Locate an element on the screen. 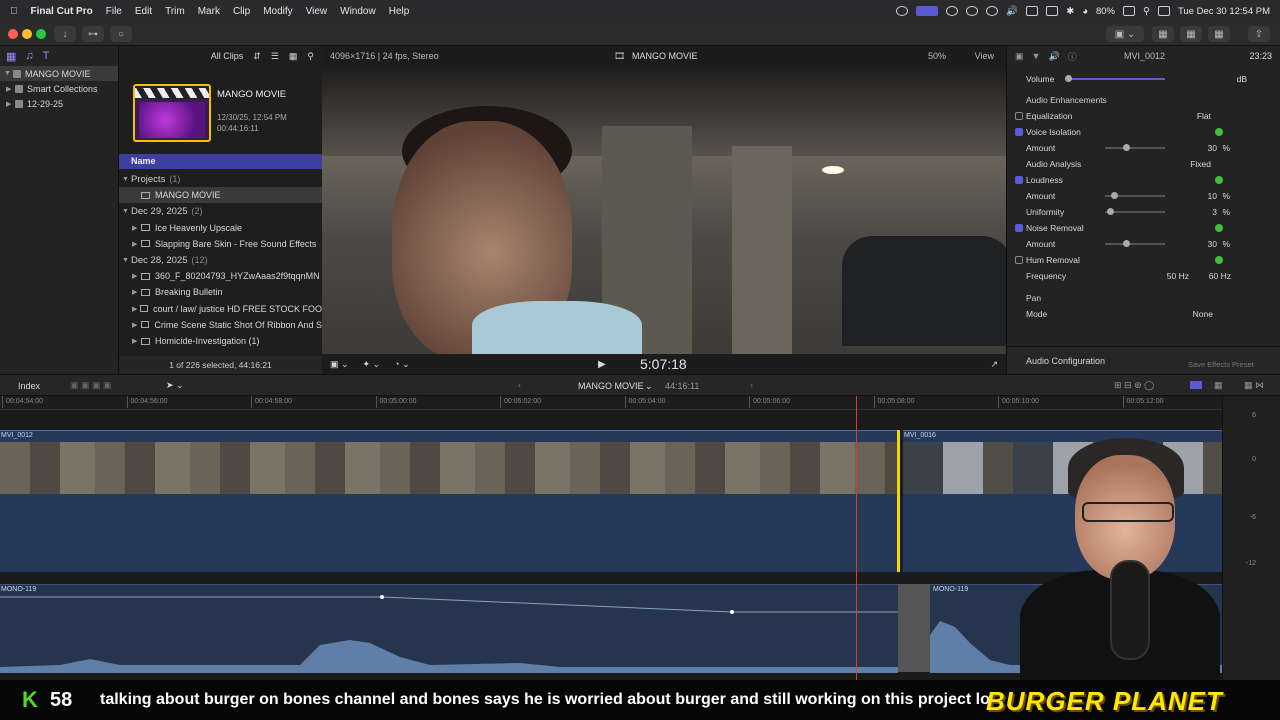 Image resolution: width=1280 pixels, height=720 pixels. edit-buttons-icon: ▣ ▣ ▣ ▣ is located at coordinates (91, 385).